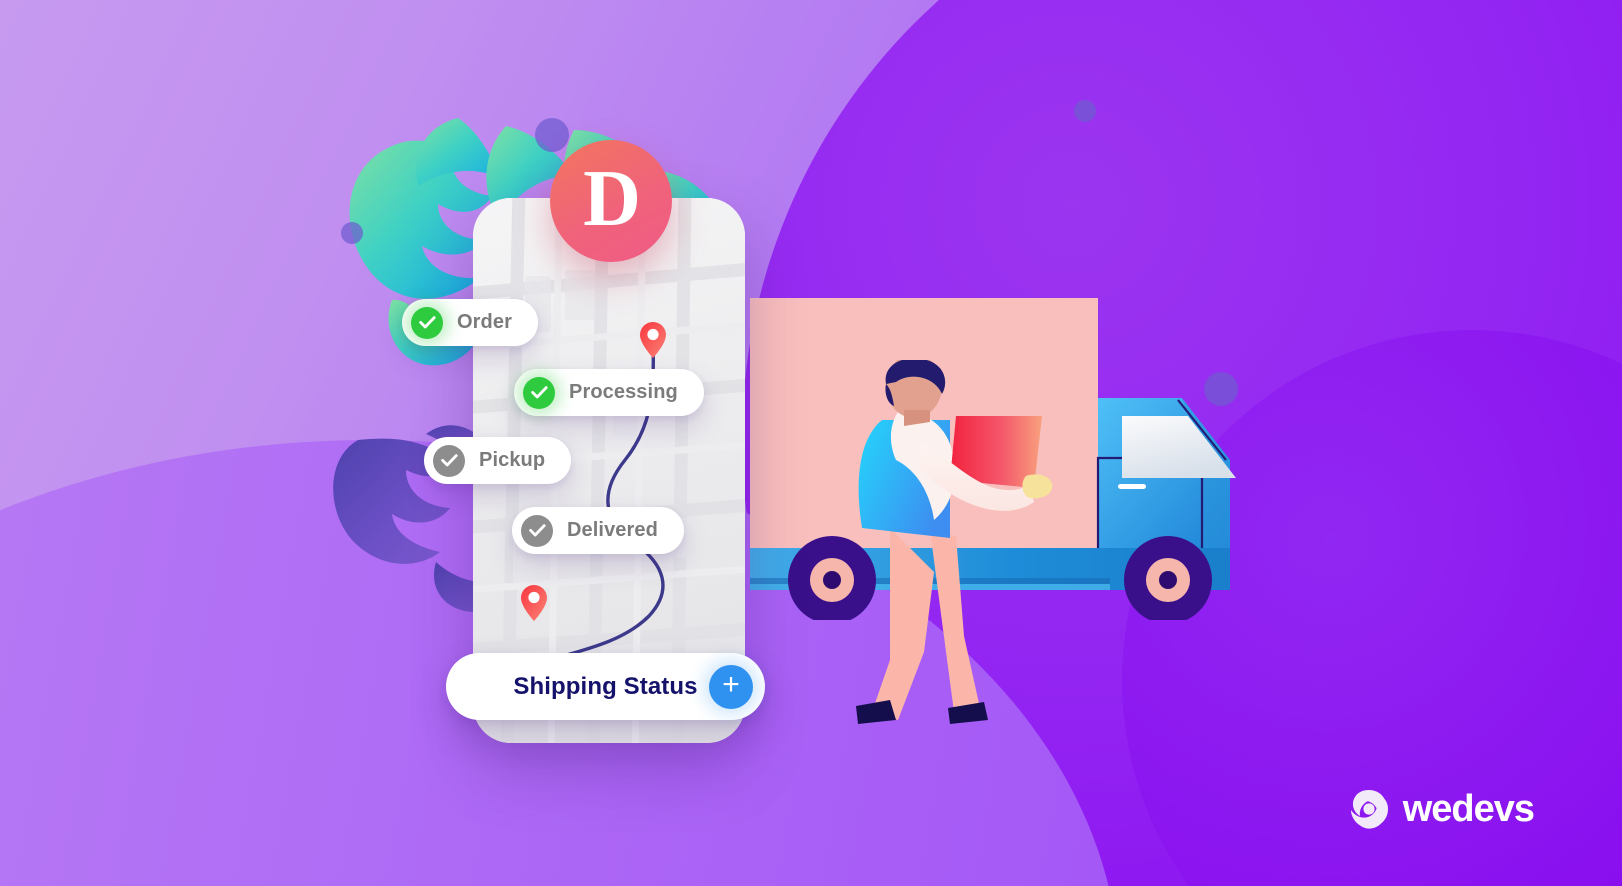 This screenshot has height=886, width=1622. I want to click on wedevs-logo: wedevs, so click(1441, 809).